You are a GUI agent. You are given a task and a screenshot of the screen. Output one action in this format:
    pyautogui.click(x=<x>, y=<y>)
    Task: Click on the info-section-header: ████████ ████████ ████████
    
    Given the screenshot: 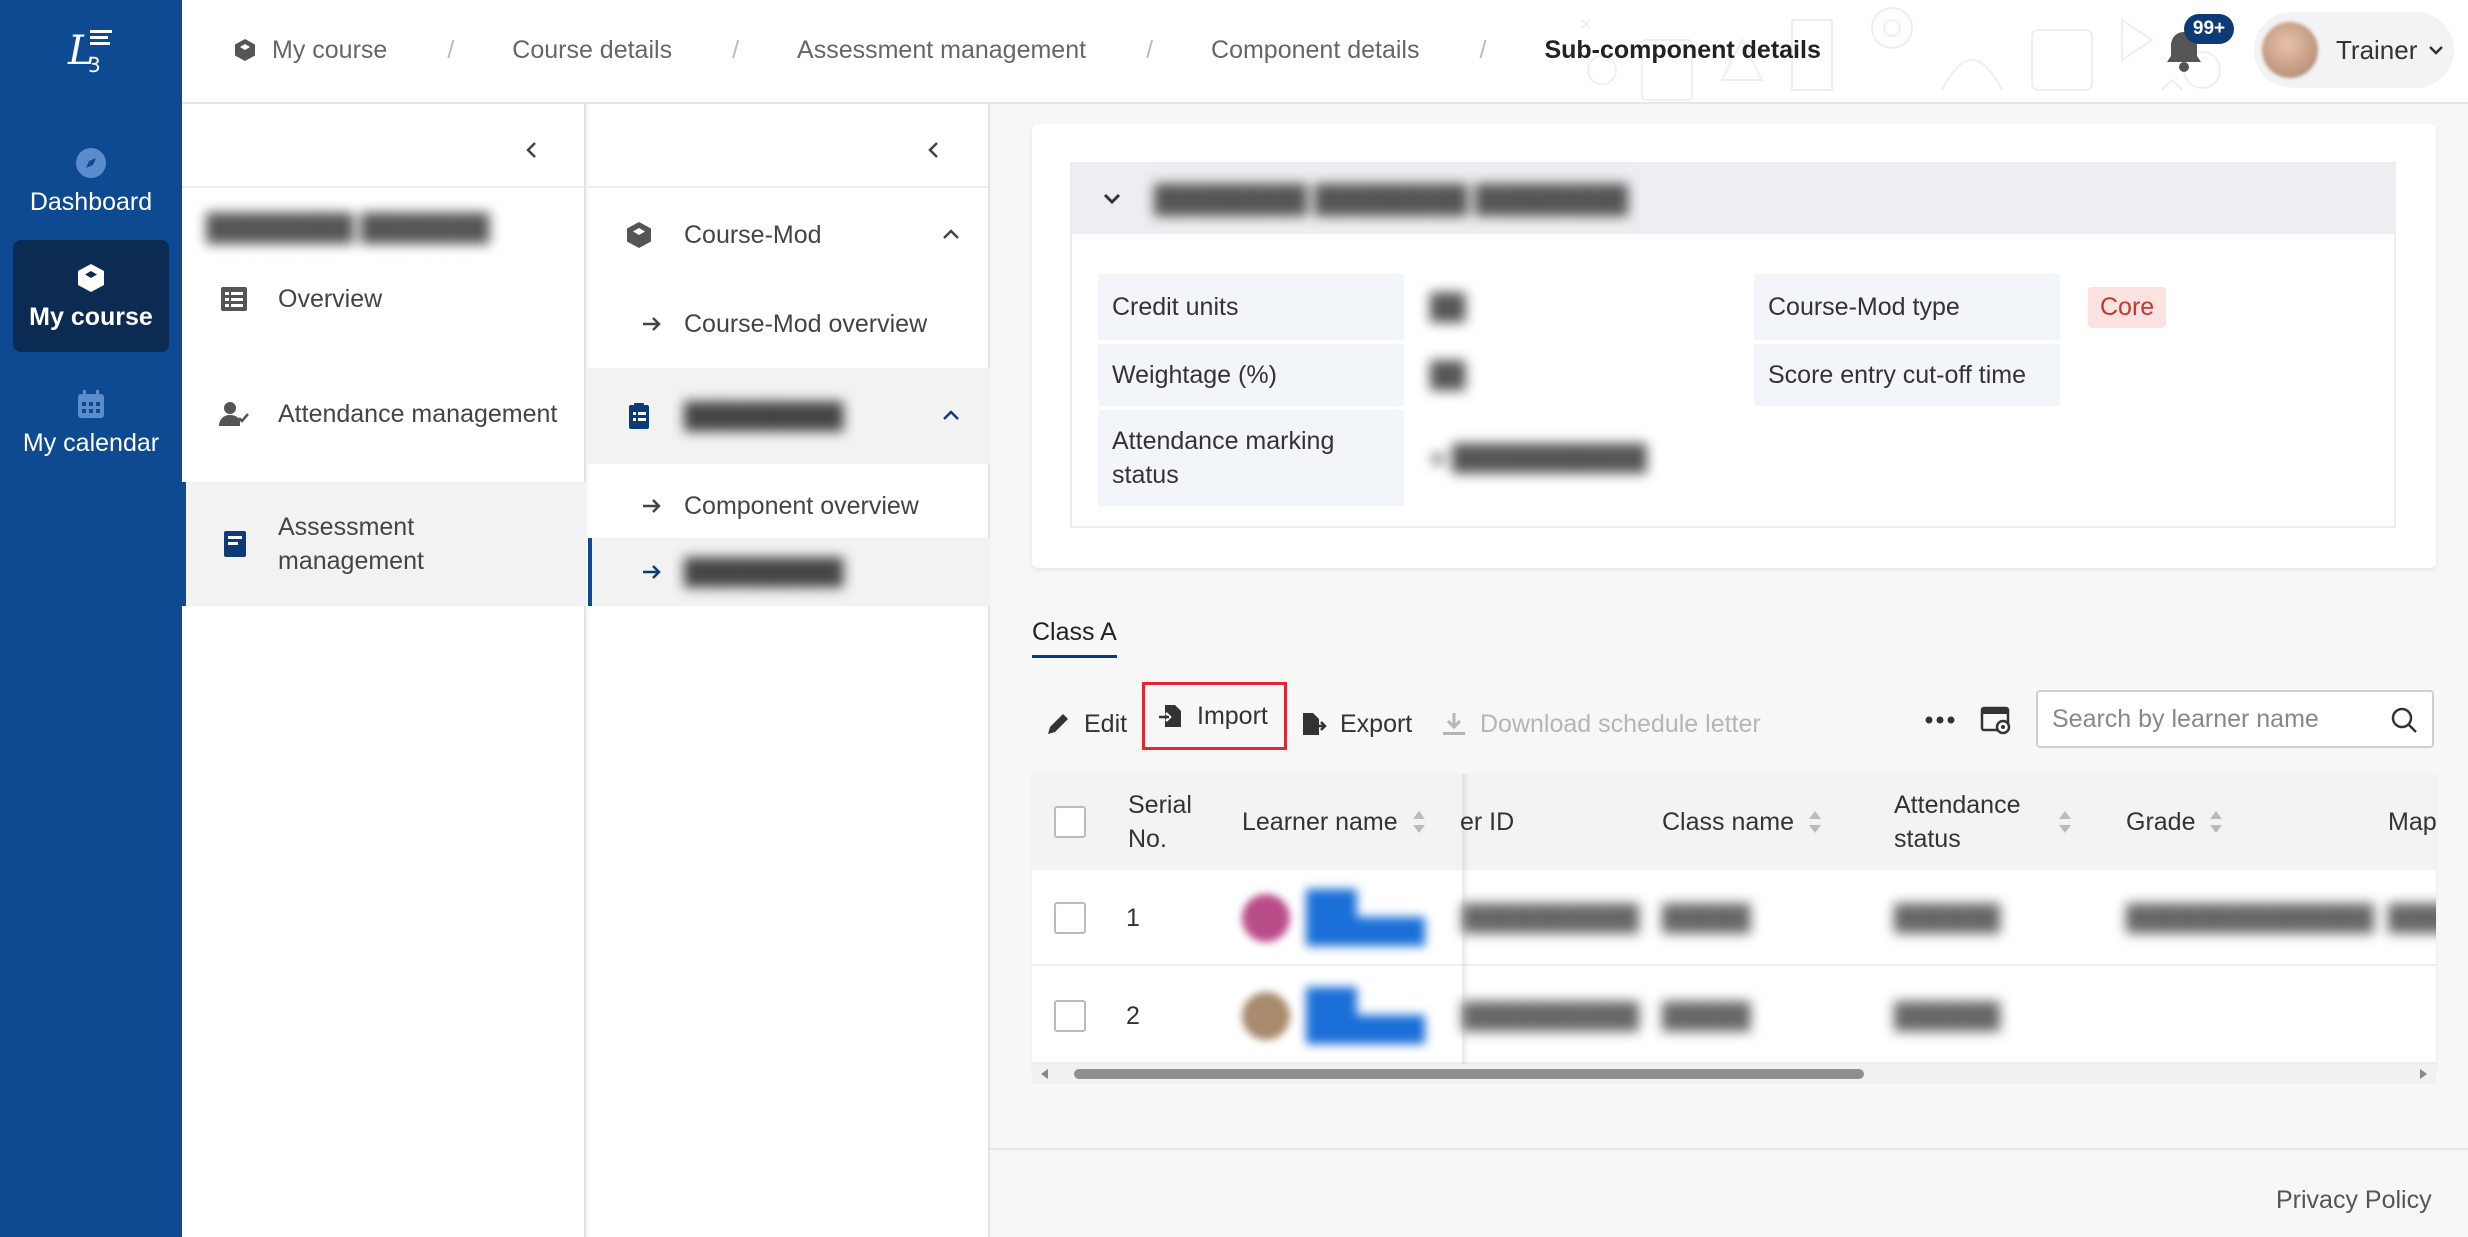 What is the action you would take?
    pyautogui.click(x=1733, y=199)
    